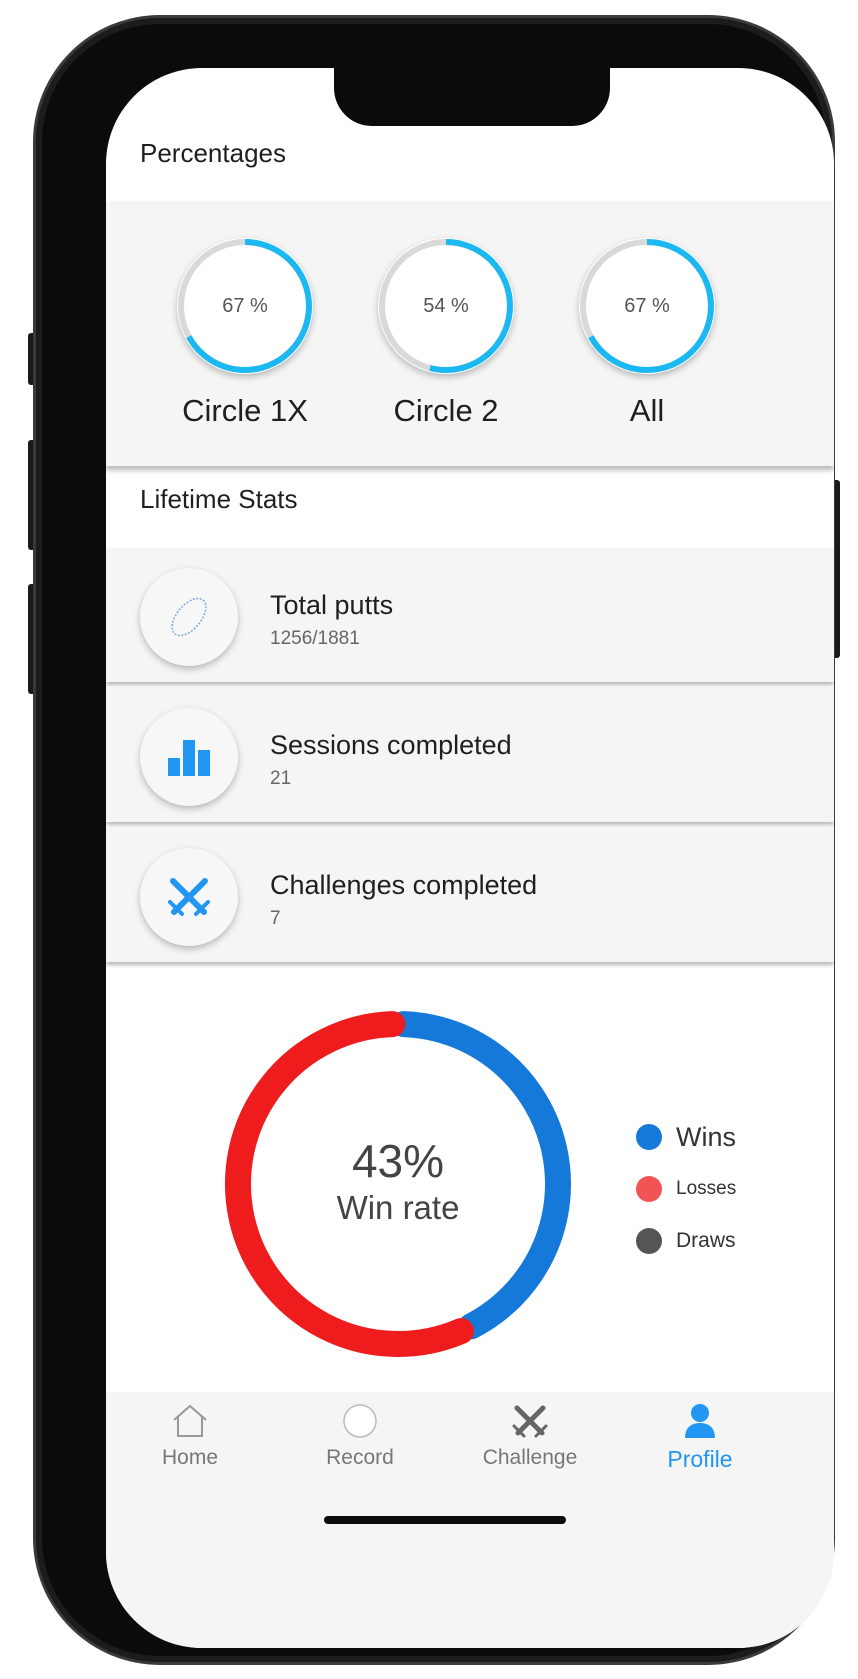 The height and width of the screenshot is (1679, 858). Describe the element at coordinates (213, 153) in the screenshot. I see `percentages-title: Percentages` at that location.